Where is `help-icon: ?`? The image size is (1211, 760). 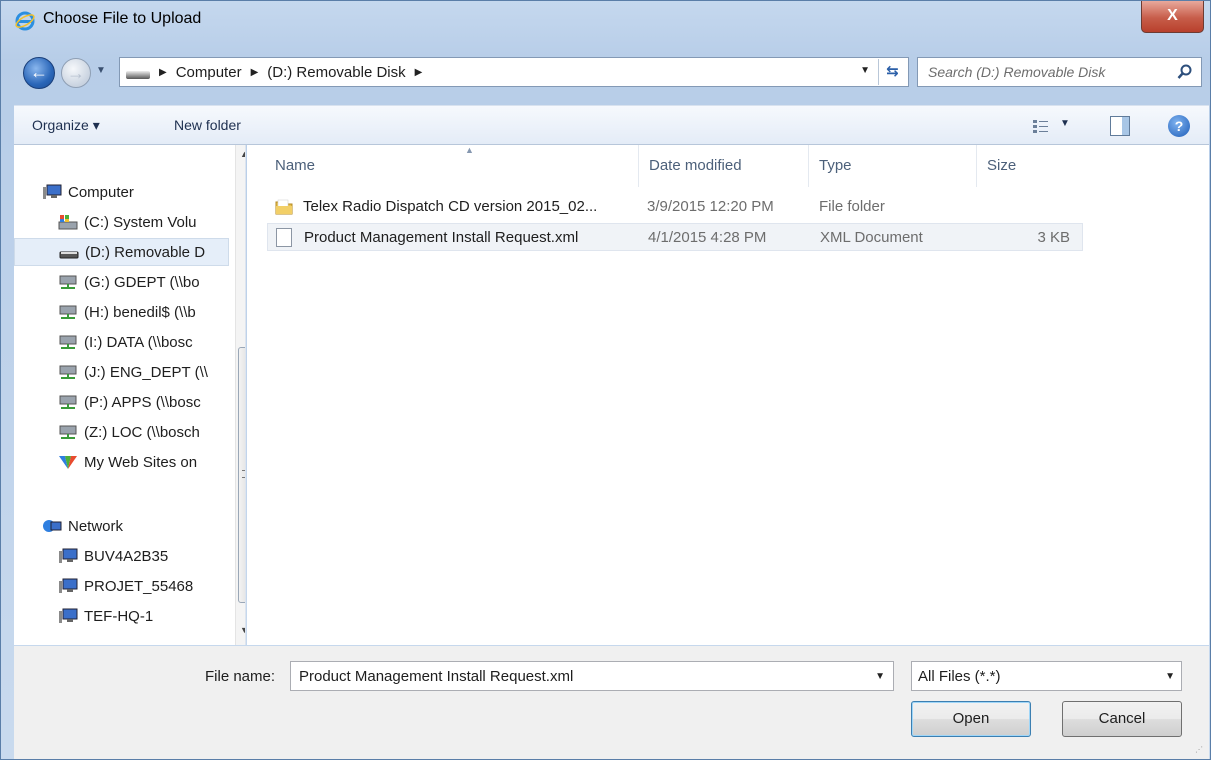
help-icon: ? is located at coordinates (1179, 126).